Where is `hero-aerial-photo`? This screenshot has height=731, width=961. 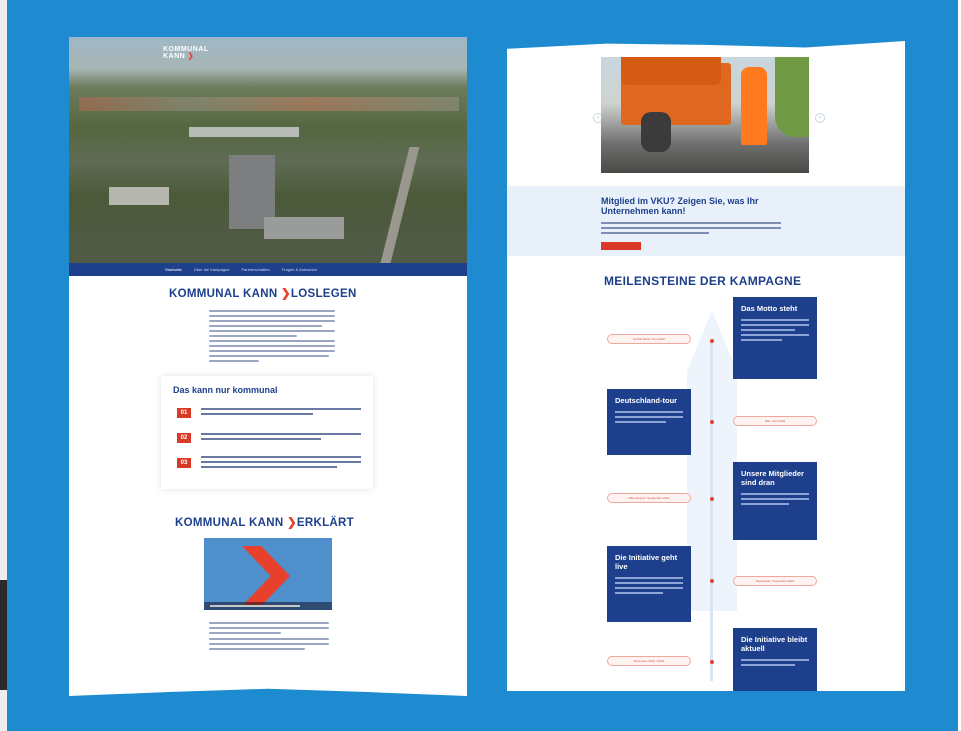
hero-aerial-photo is located at coordinates (268, 150).